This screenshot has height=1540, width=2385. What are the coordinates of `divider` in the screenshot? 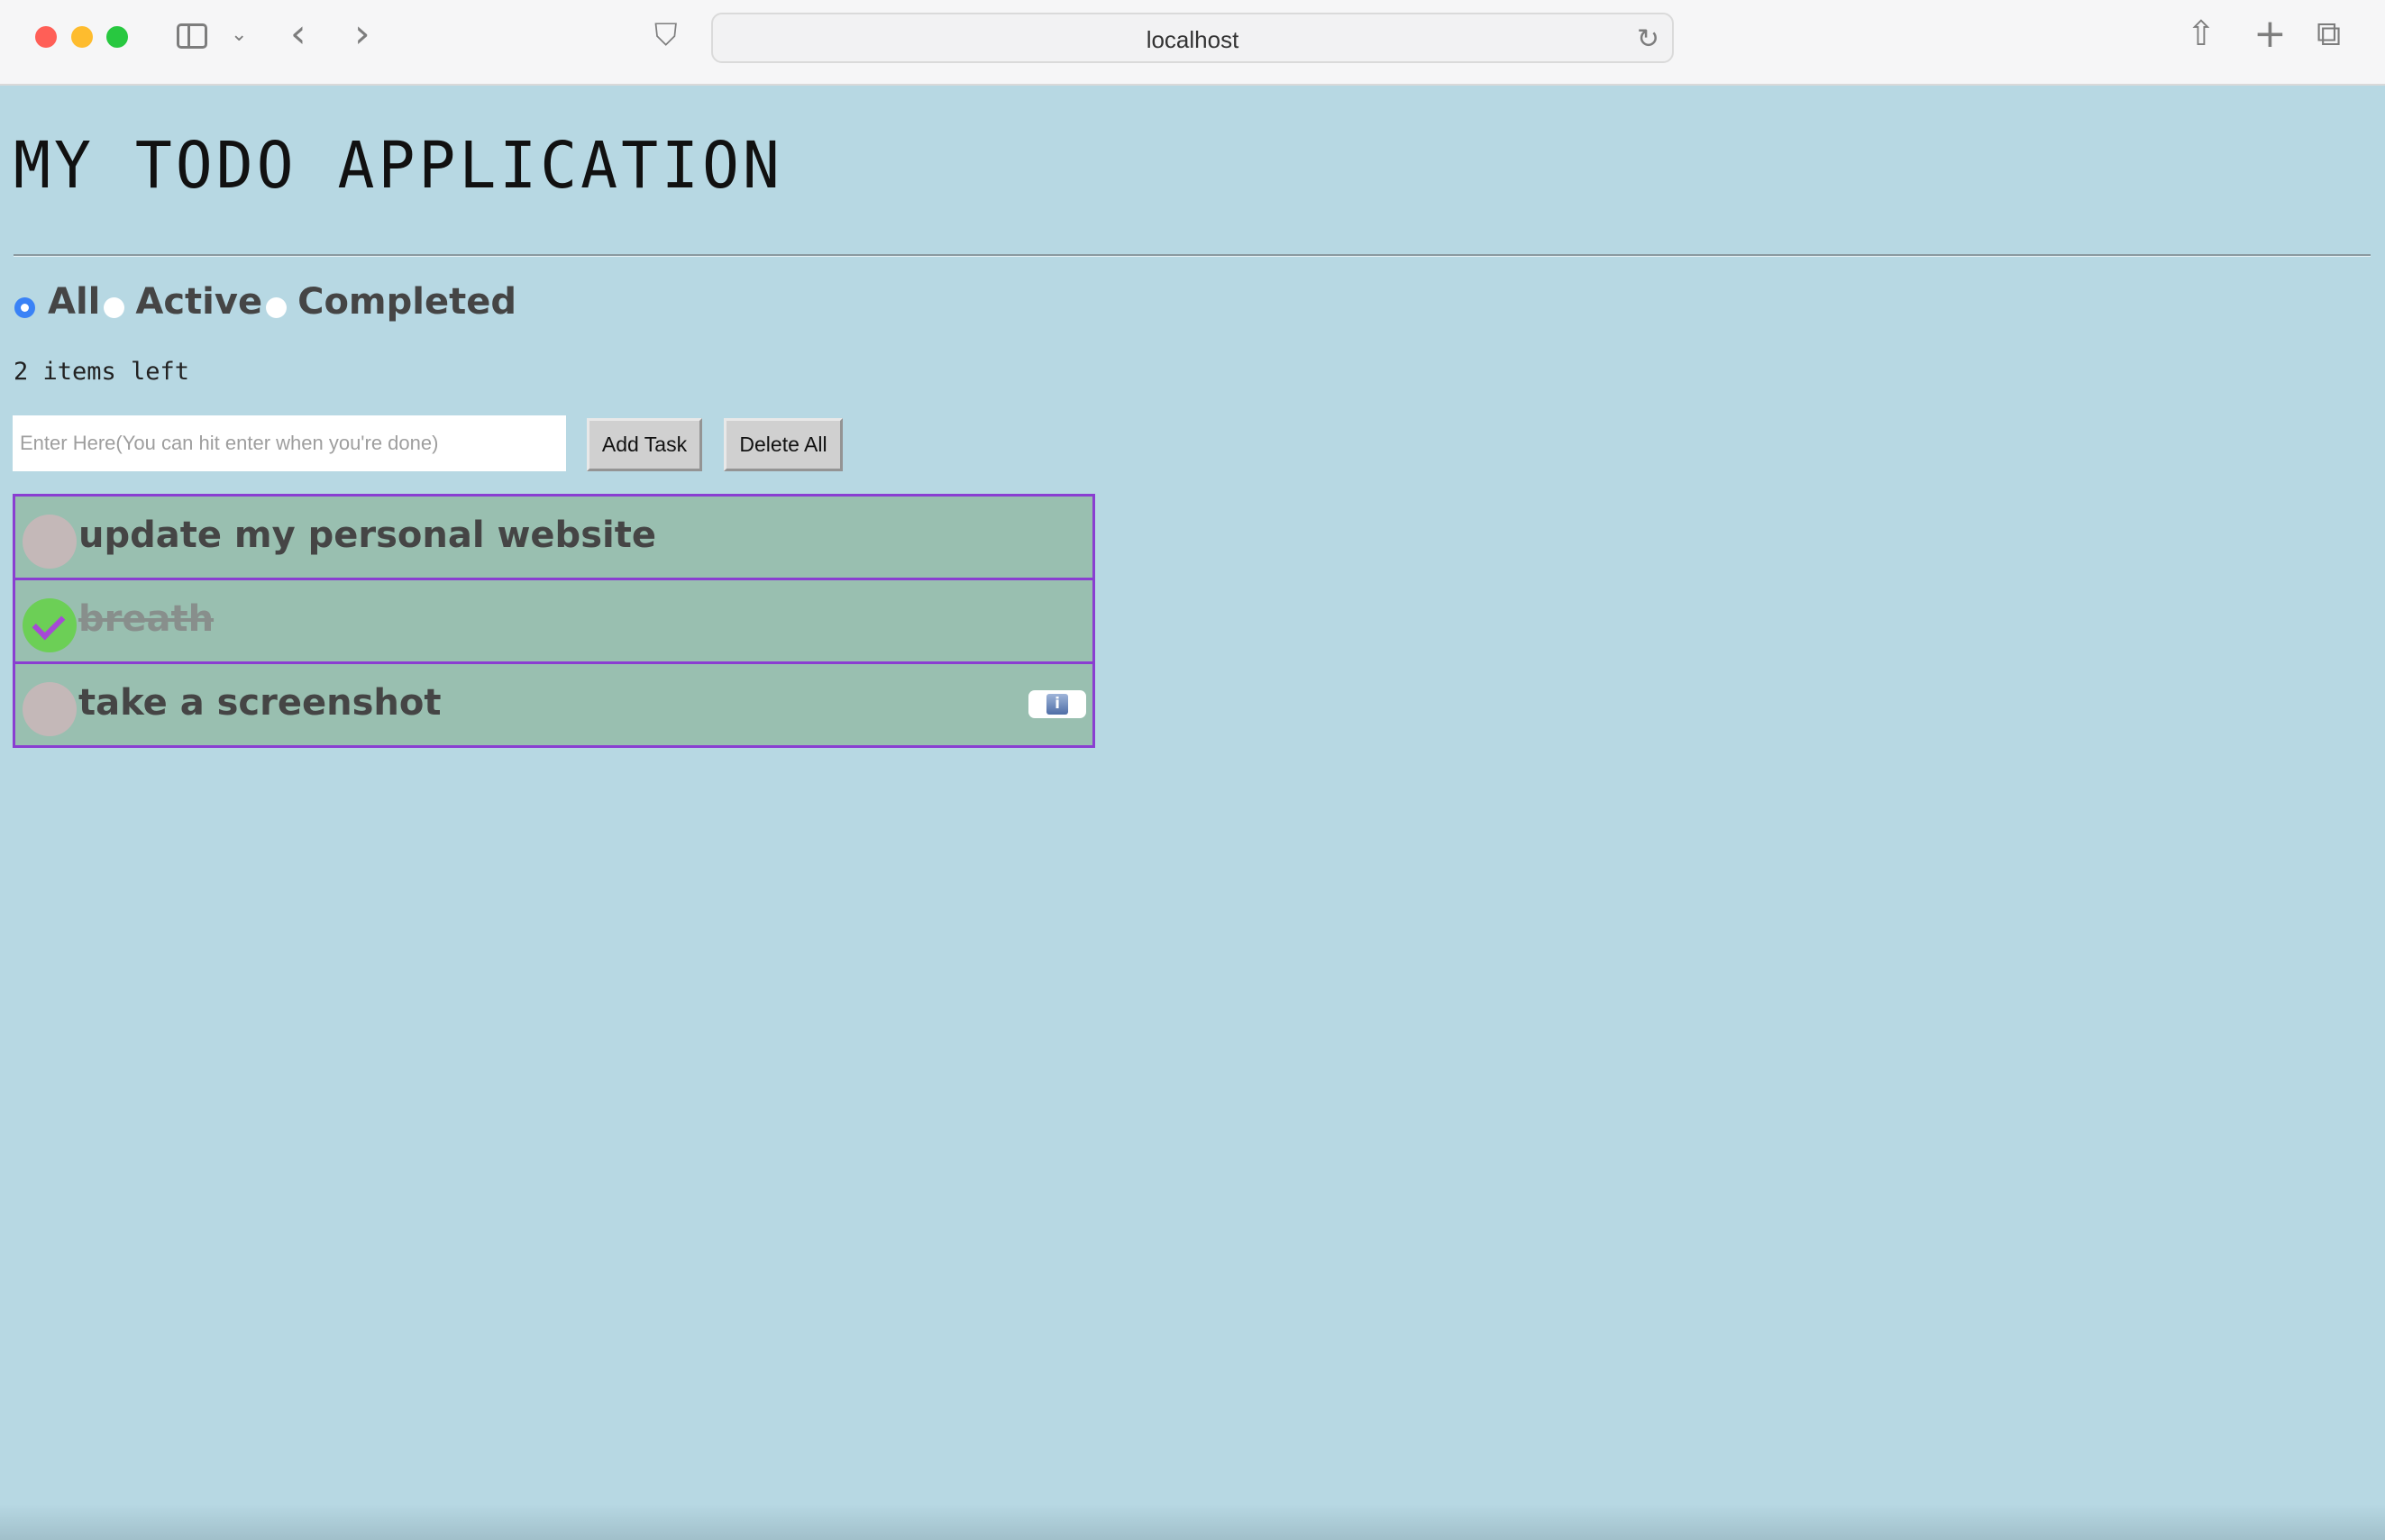 It's located at (1192, 255).